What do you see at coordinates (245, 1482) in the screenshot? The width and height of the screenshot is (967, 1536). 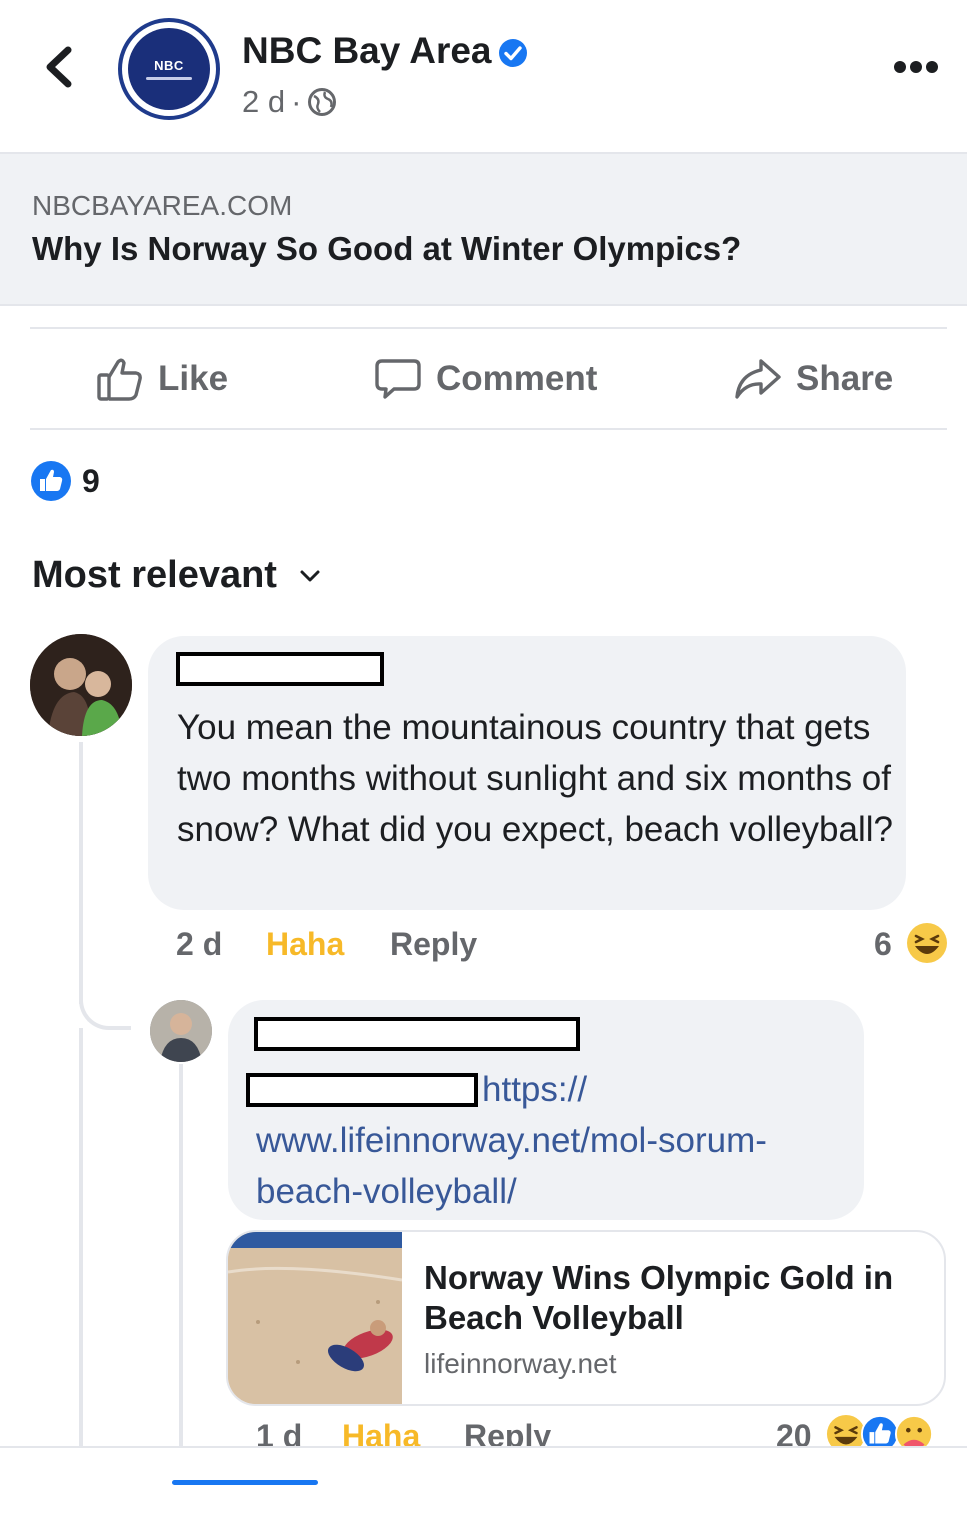 I see `active-tab-indicator` at bounding box center [245, 1482].